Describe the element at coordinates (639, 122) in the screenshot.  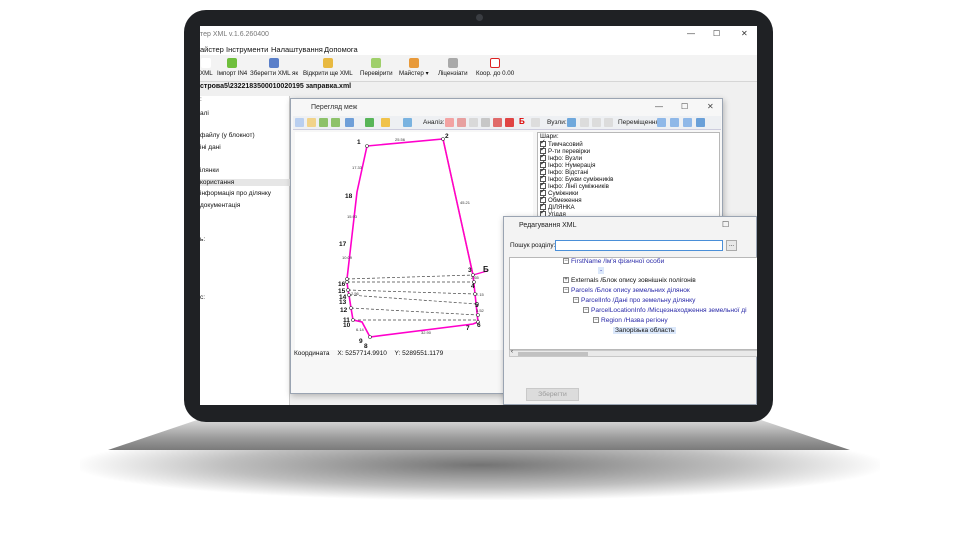
I see `moves-label: Переміщення:` at that location.